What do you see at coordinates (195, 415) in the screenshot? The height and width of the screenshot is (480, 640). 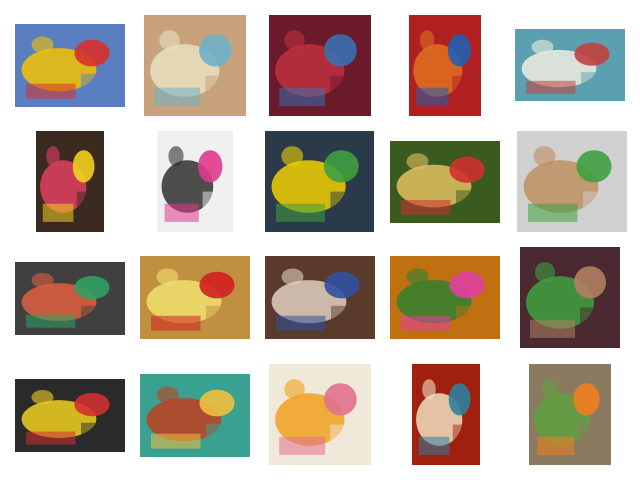 I see `pizza-thumbnail` at bounding box center [195, 415].